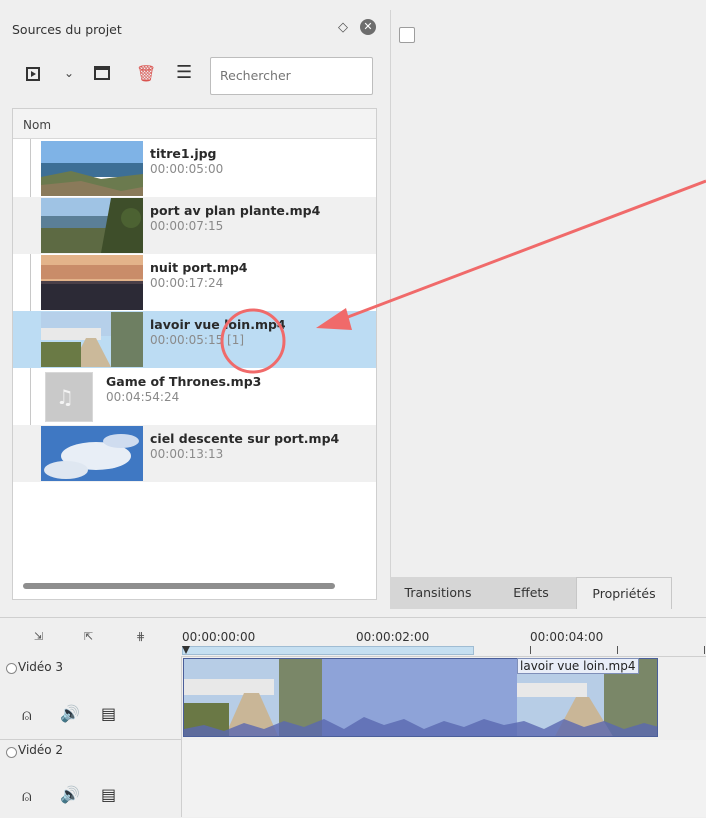  I want to click on list-item: titre1.jpg 00:00:05:00, so click(194, 168).